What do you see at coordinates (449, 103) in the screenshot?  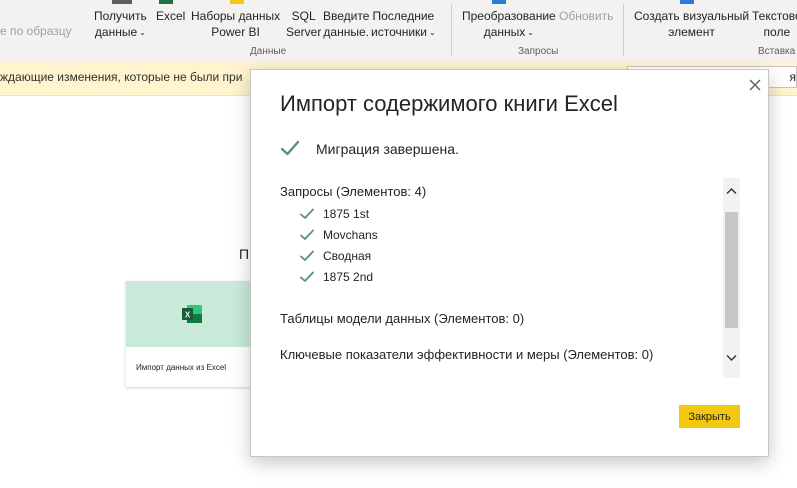 I see `dialog-title: Импорт содержимого книги Excel` at bounding box center [449, 103].